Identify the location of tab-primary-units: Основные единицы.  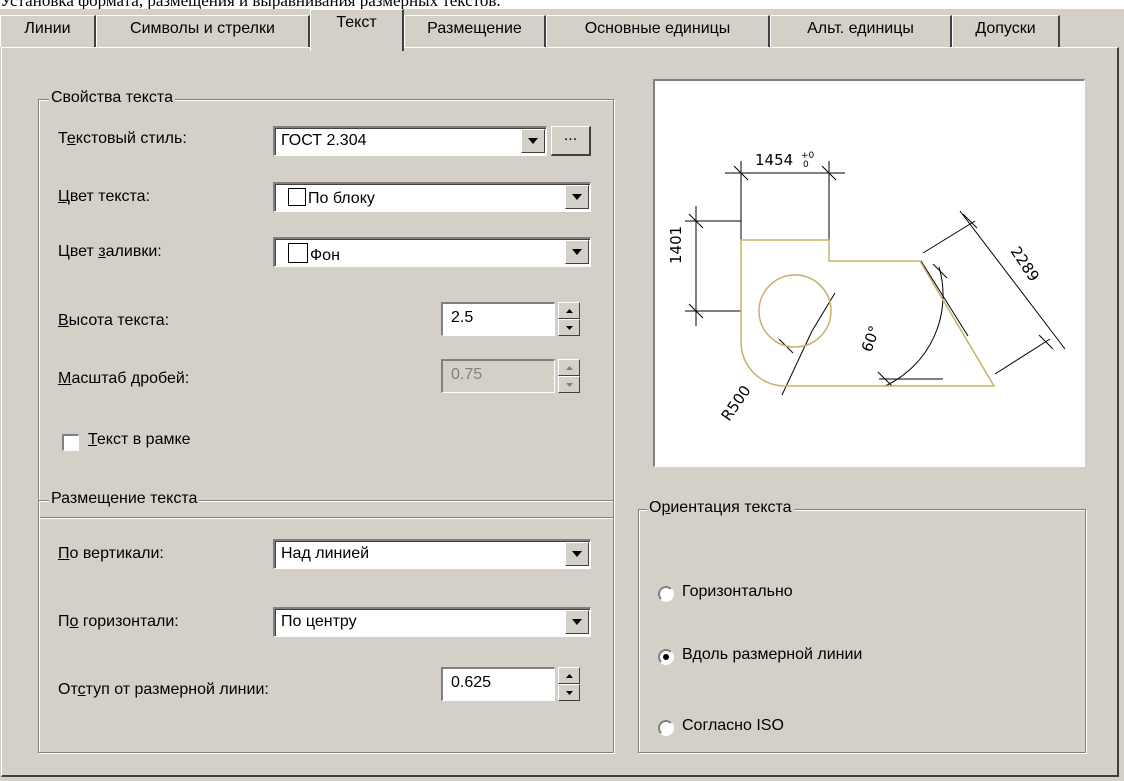
(658, 31).